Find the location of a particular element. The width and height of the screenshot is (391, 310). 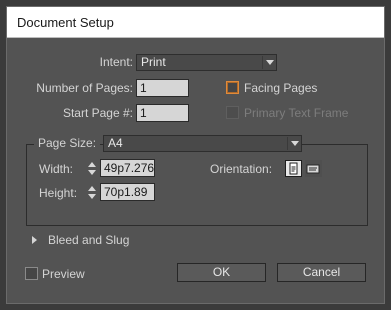

primary-text-frame-checkbox is located at coordinates (232, 112).